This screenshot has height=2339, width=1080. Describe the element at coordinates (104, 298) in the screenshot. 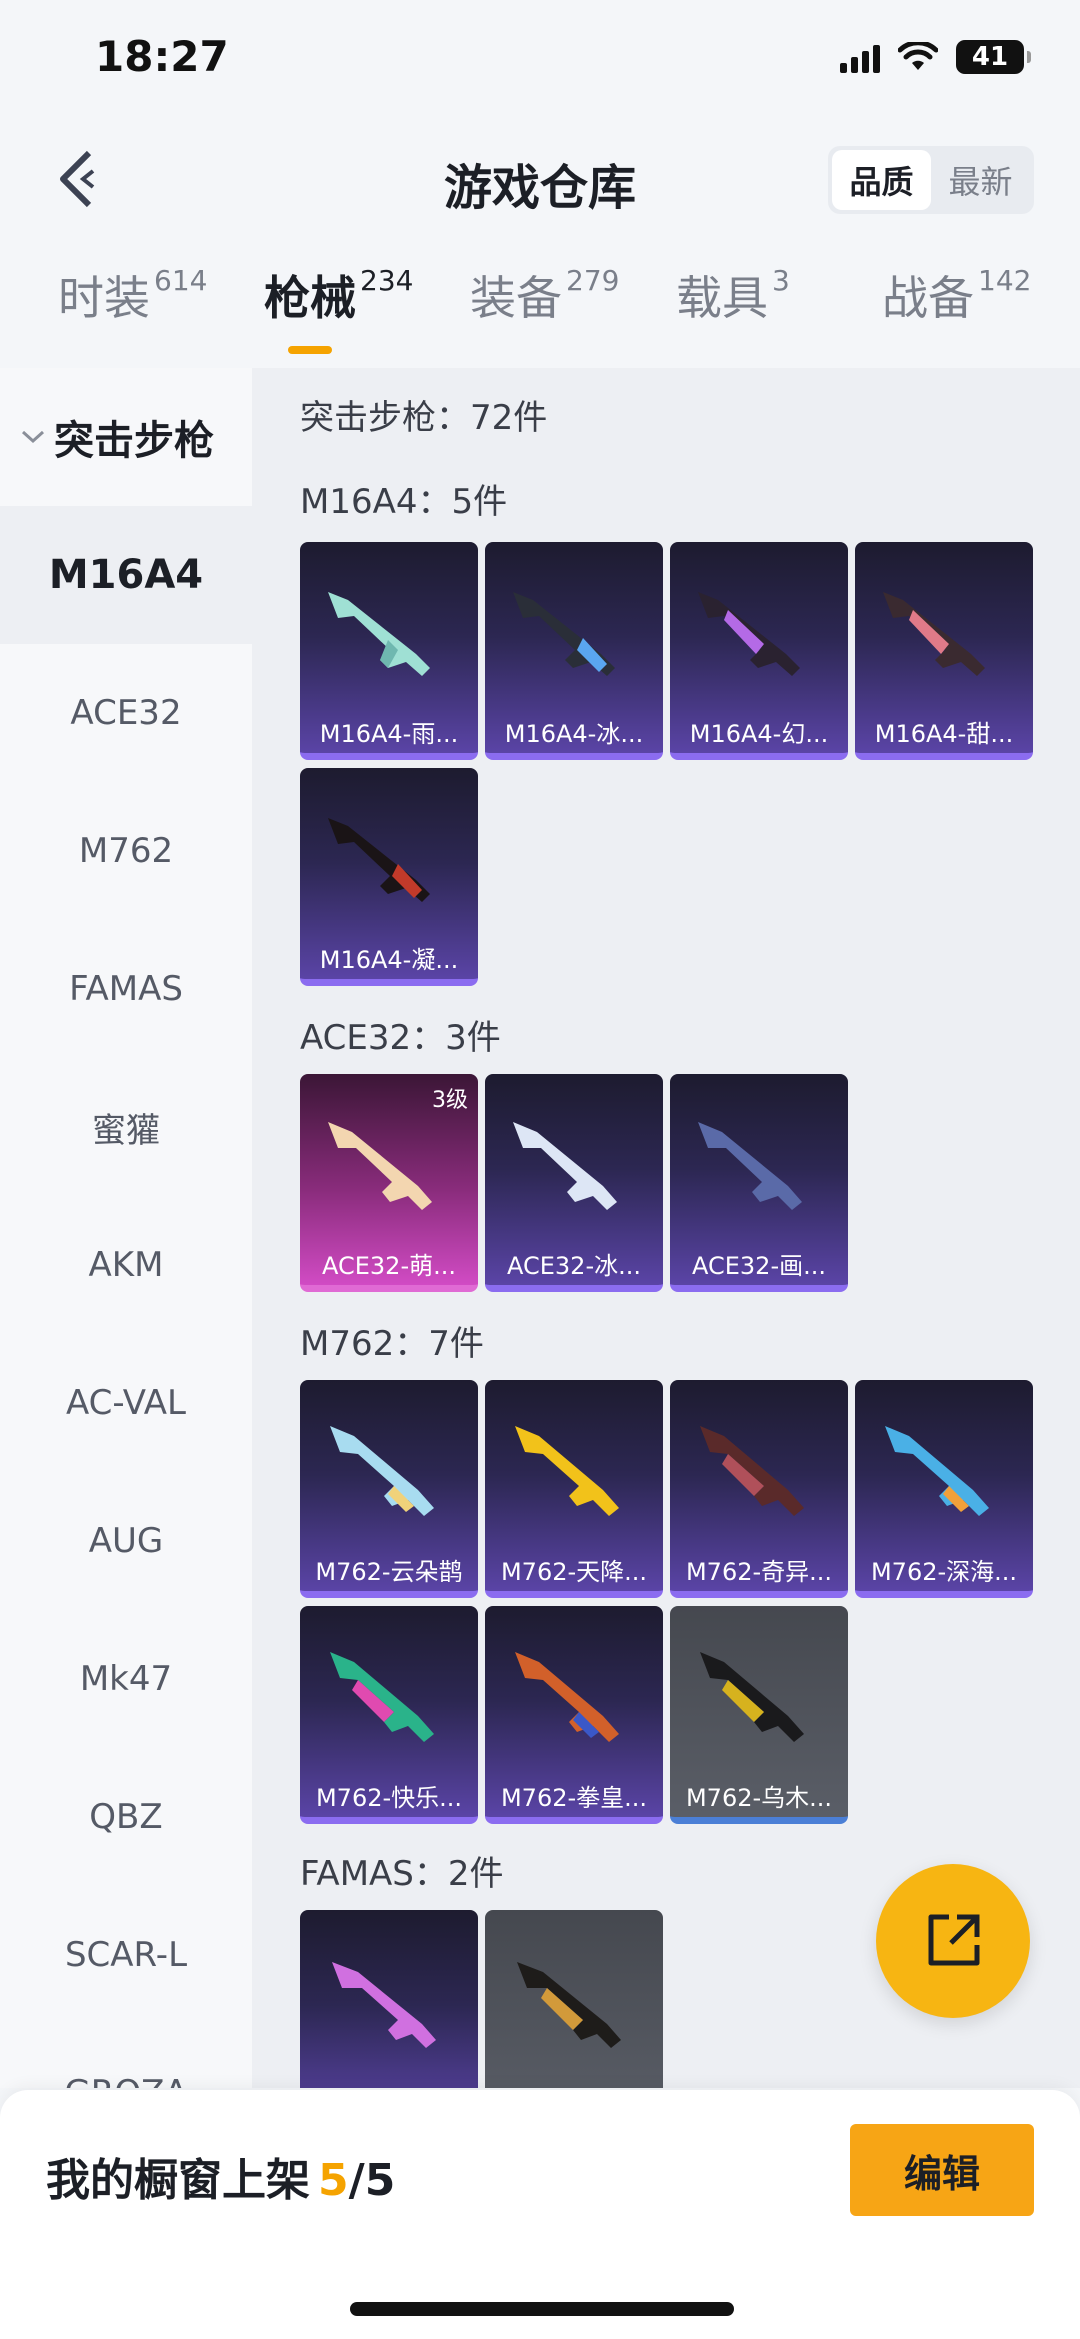

I see `tab-label: 时装` at that location.